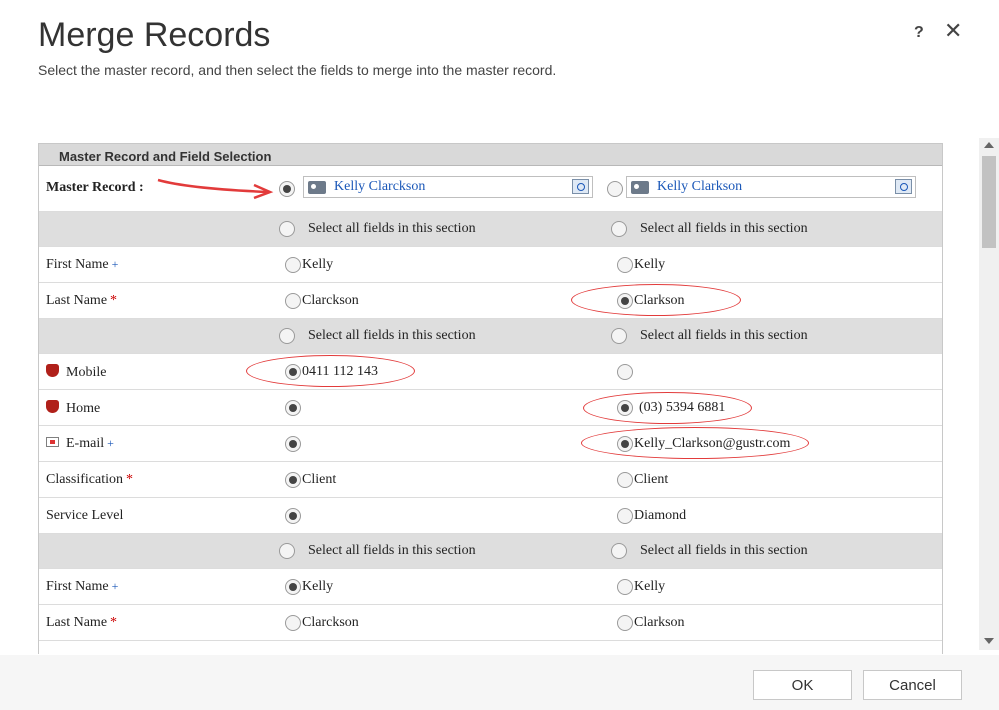 The width and height of the screenshot is (999, 710). What do you see at coordinates (490, 408) in the screenshot?
I see `field-row: Home (03) 5394 6881` at bounding box center [490, 408].